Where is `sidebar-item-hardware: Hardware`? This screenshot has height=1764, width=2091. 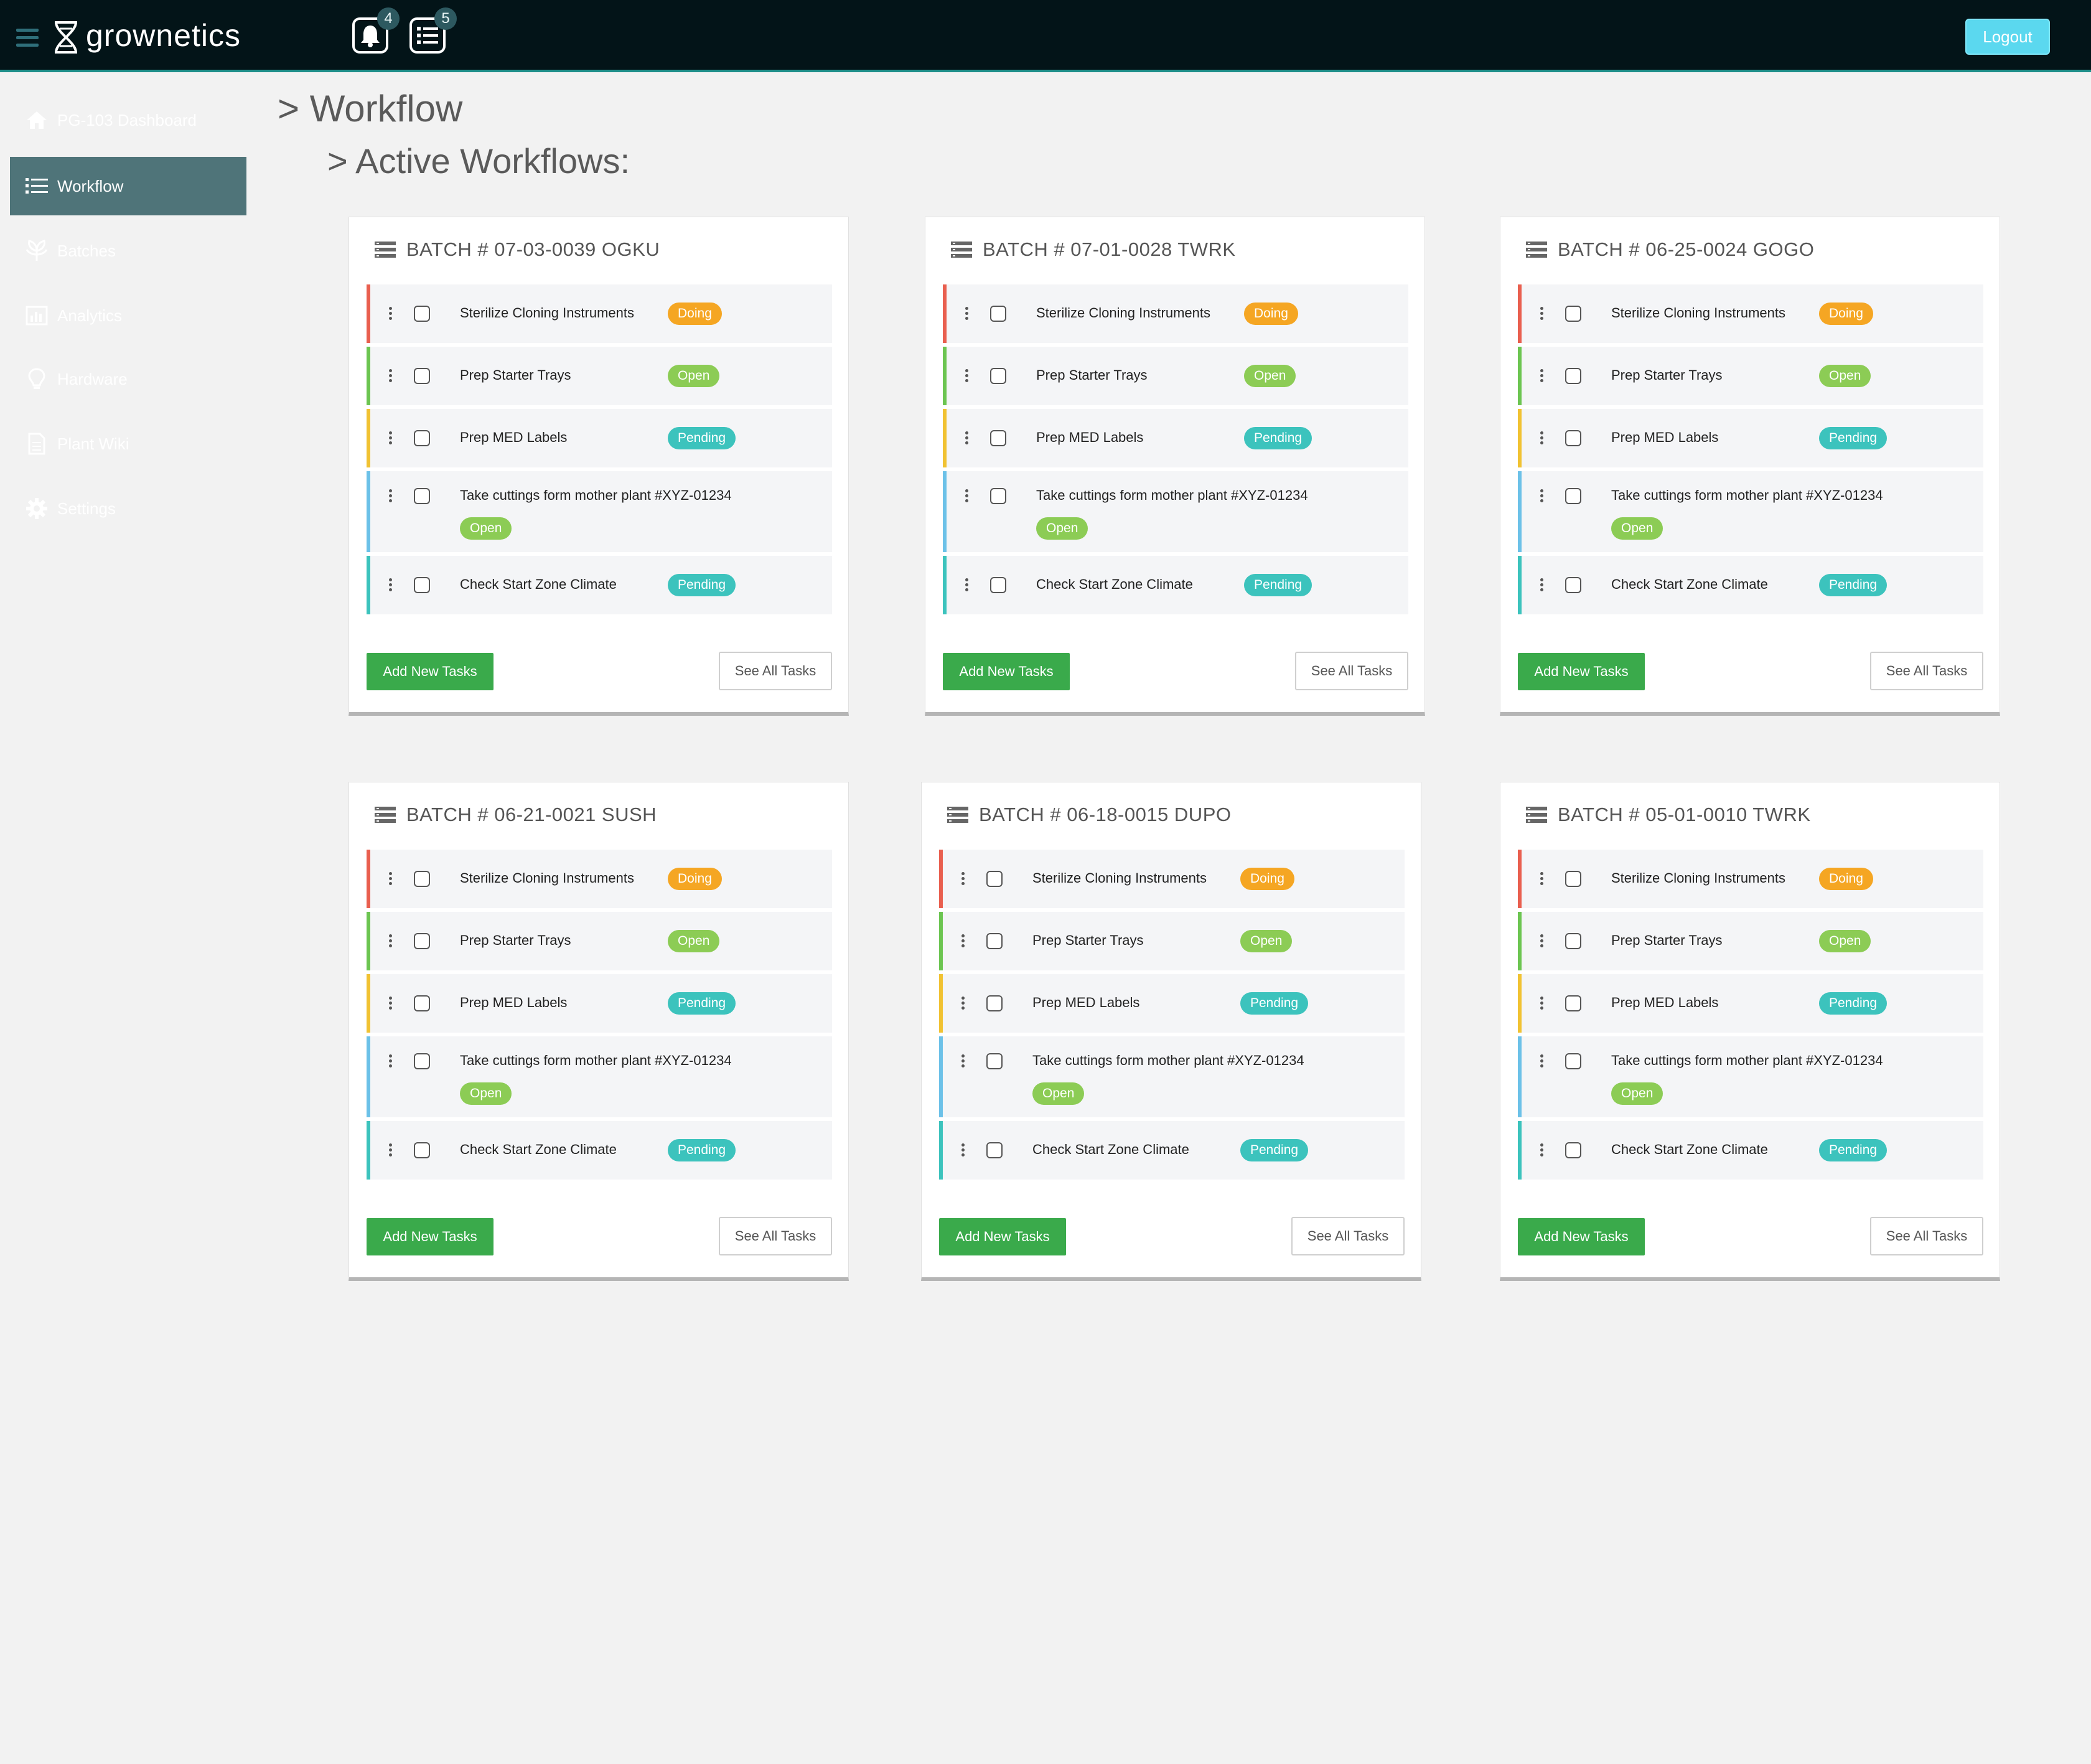
sidebar-item-hardware: Hardware is located at coordinates (128, 379).